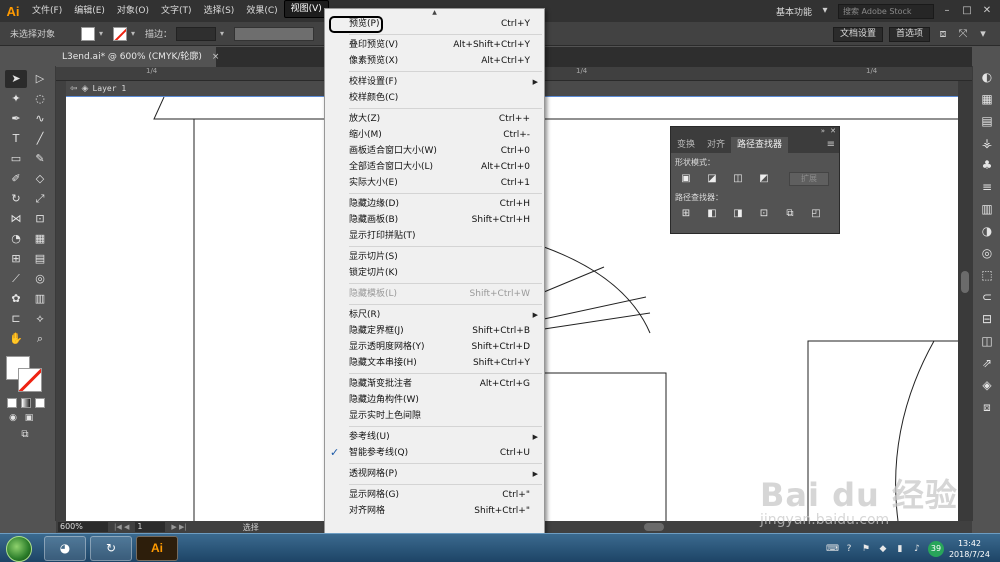  I want to click on flag-icon: ⚑, so click(866, 549).